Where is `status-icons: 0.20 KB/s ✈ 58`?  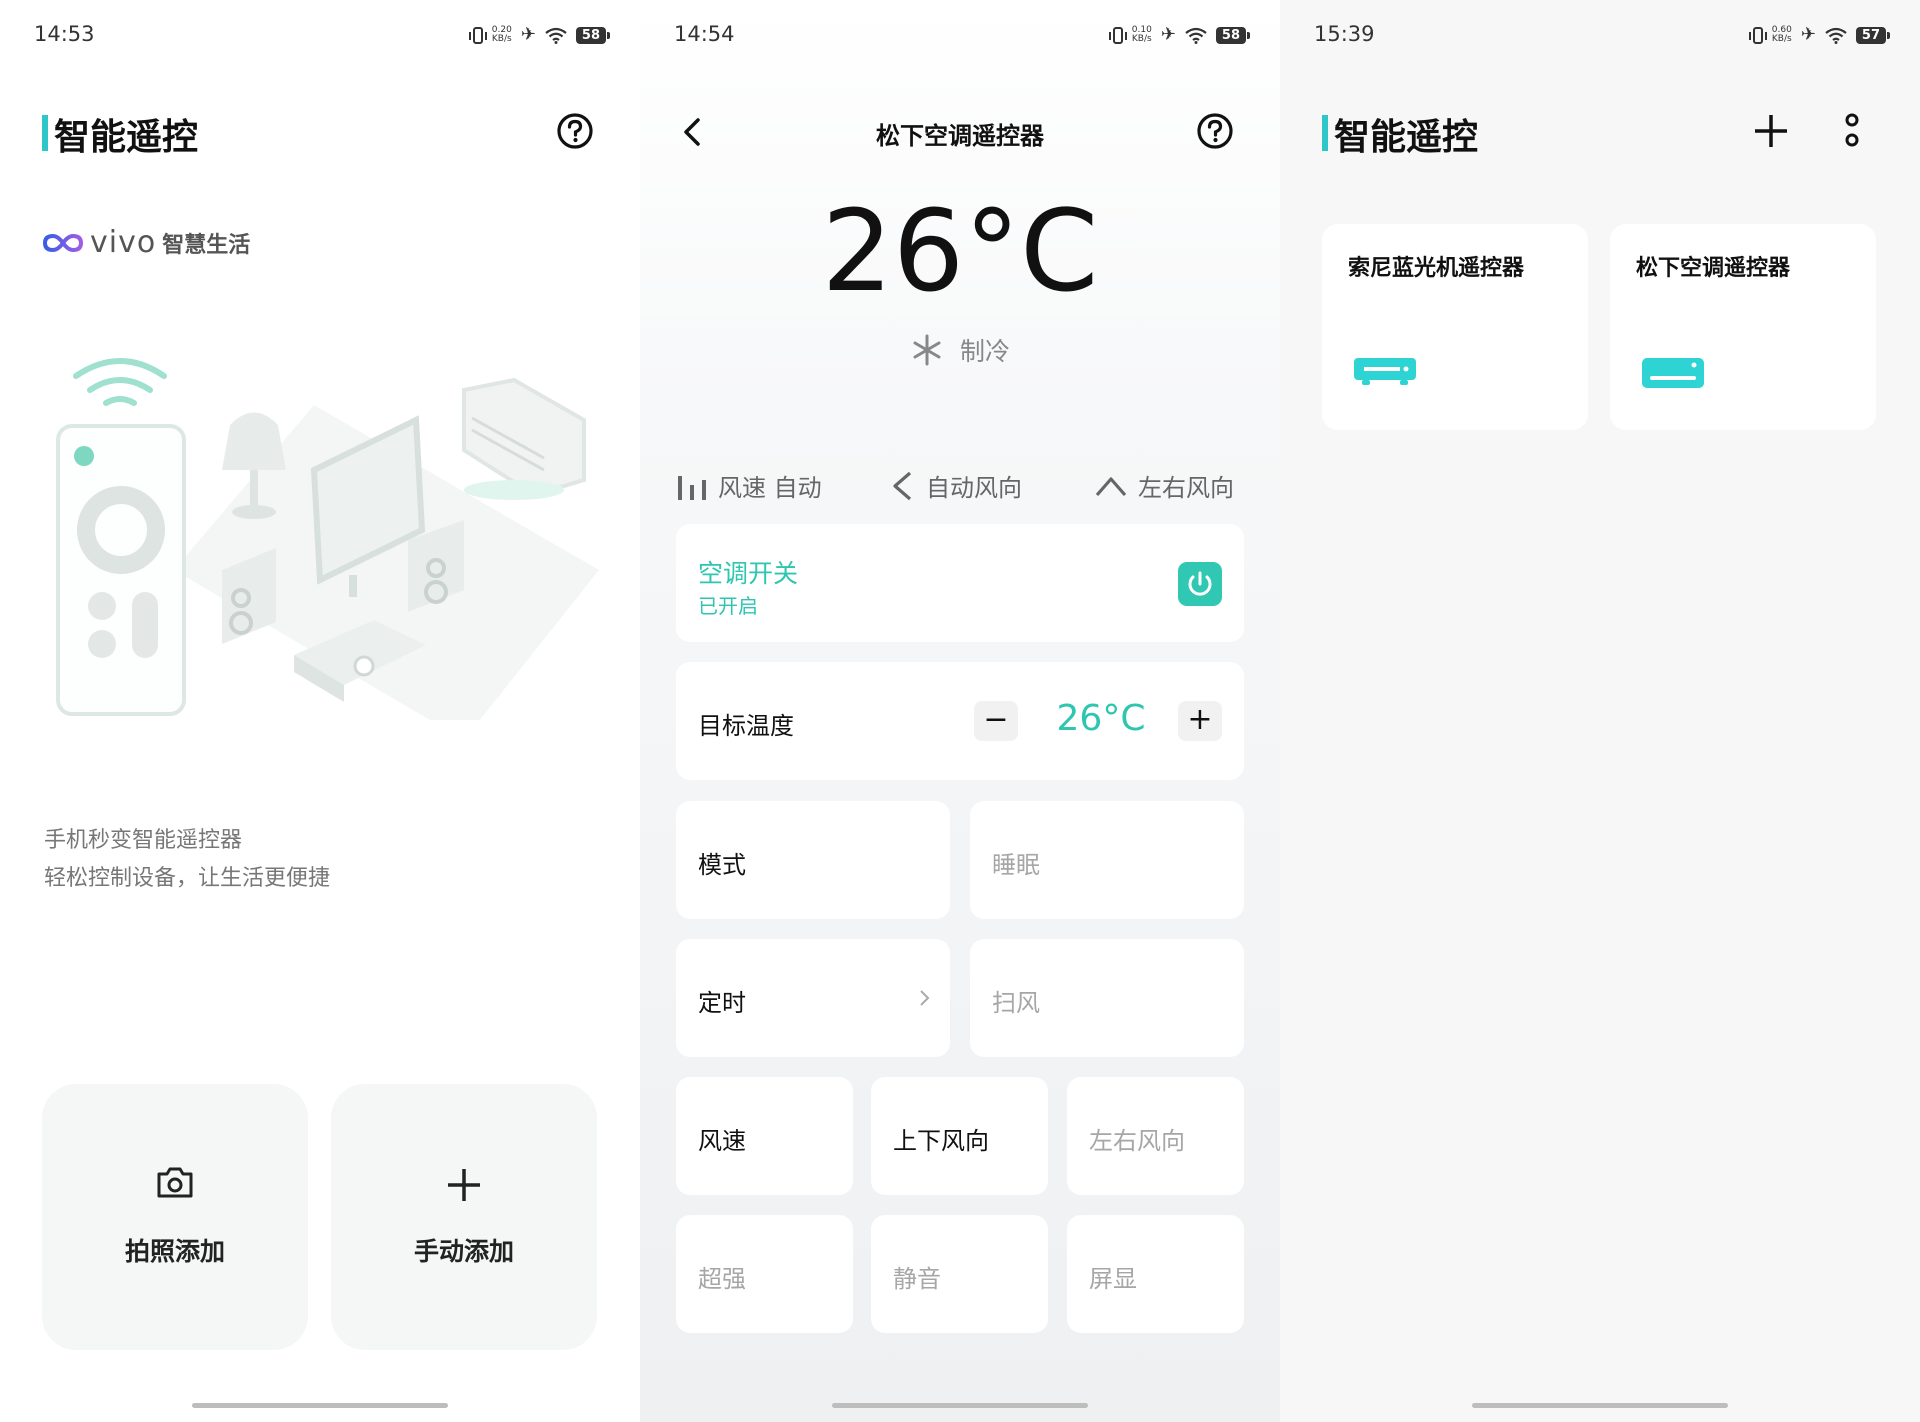 status-icons: 0.20 KB/s ✈ 58 is located at coordinates (539, 34).